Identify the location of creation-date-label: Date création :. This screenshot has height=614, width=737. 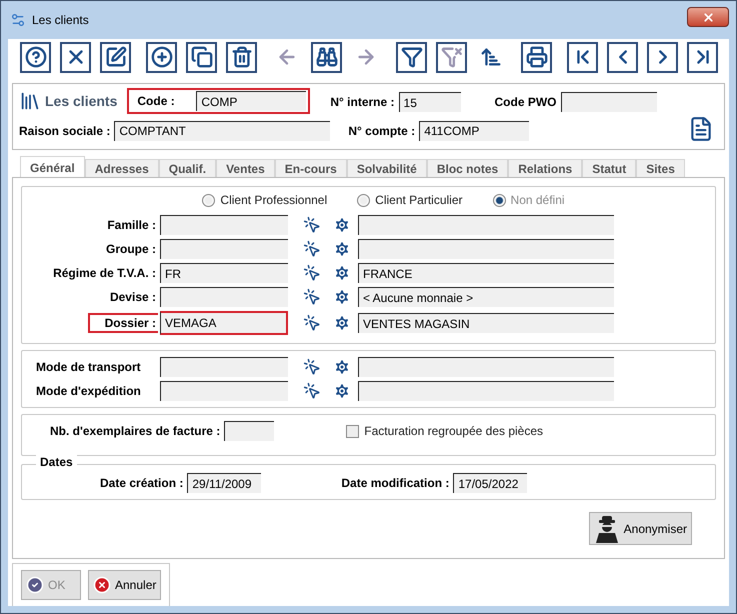
(142, 483).